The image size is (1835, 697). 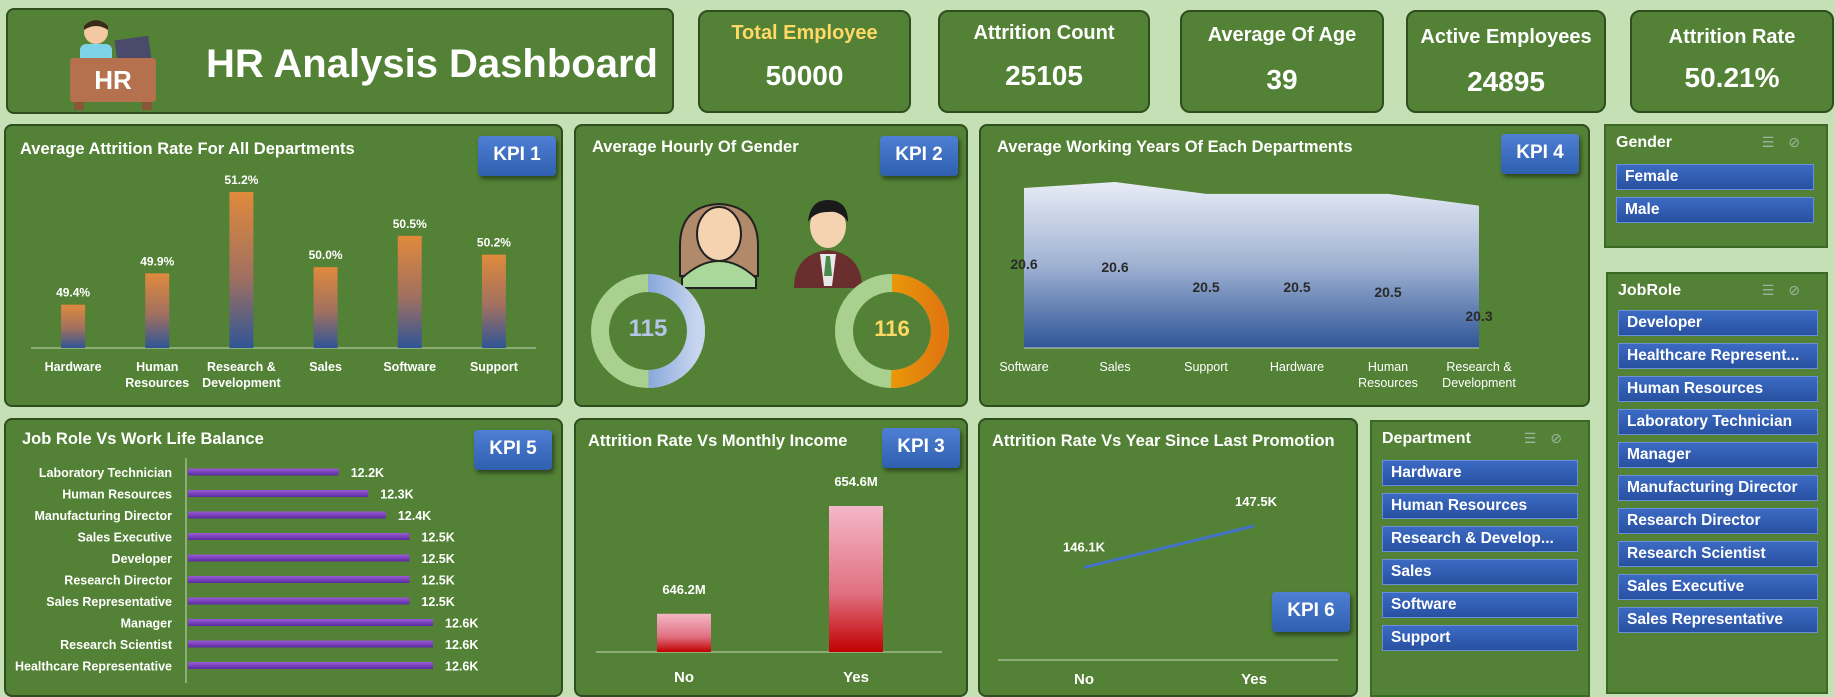 I want to click on slicer-gender: Gender ☰⊘ Female Male, so click(x=1716, y=186).